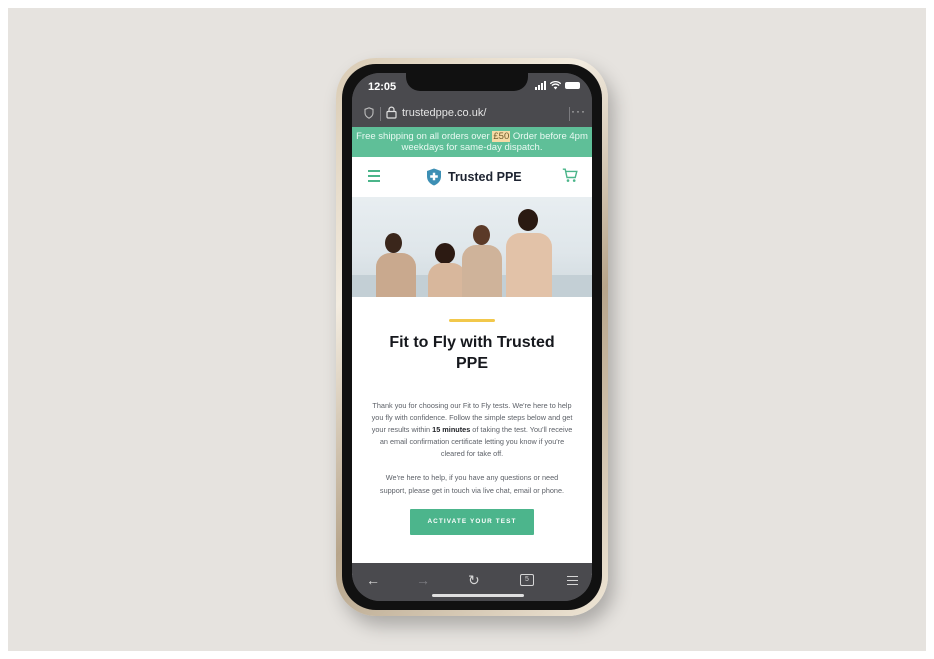 The height and width of the screenshot is (659, 934). Describe the element at coordinates (444, 113) in the screenshot. I see `url-text: trustedppe.co.uk/` at that location.